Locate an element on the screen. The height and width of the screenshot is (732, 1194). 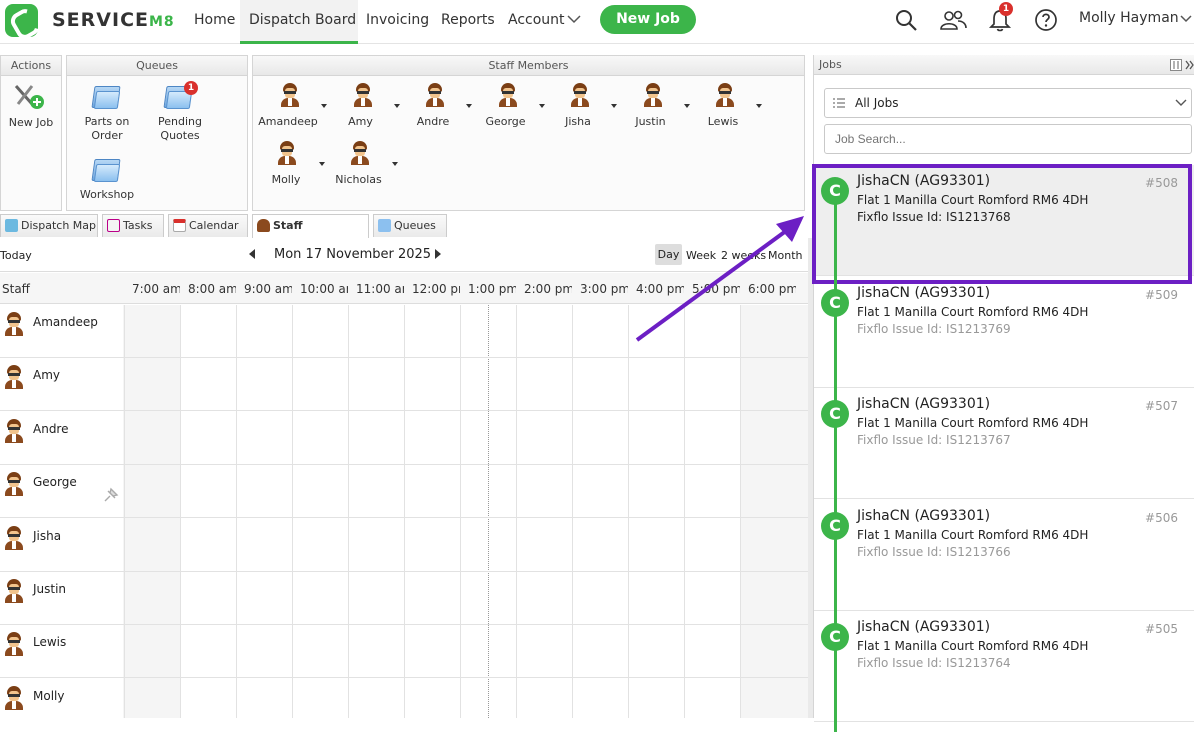
schedule-row-george: George is located at coordinates (404, 492).